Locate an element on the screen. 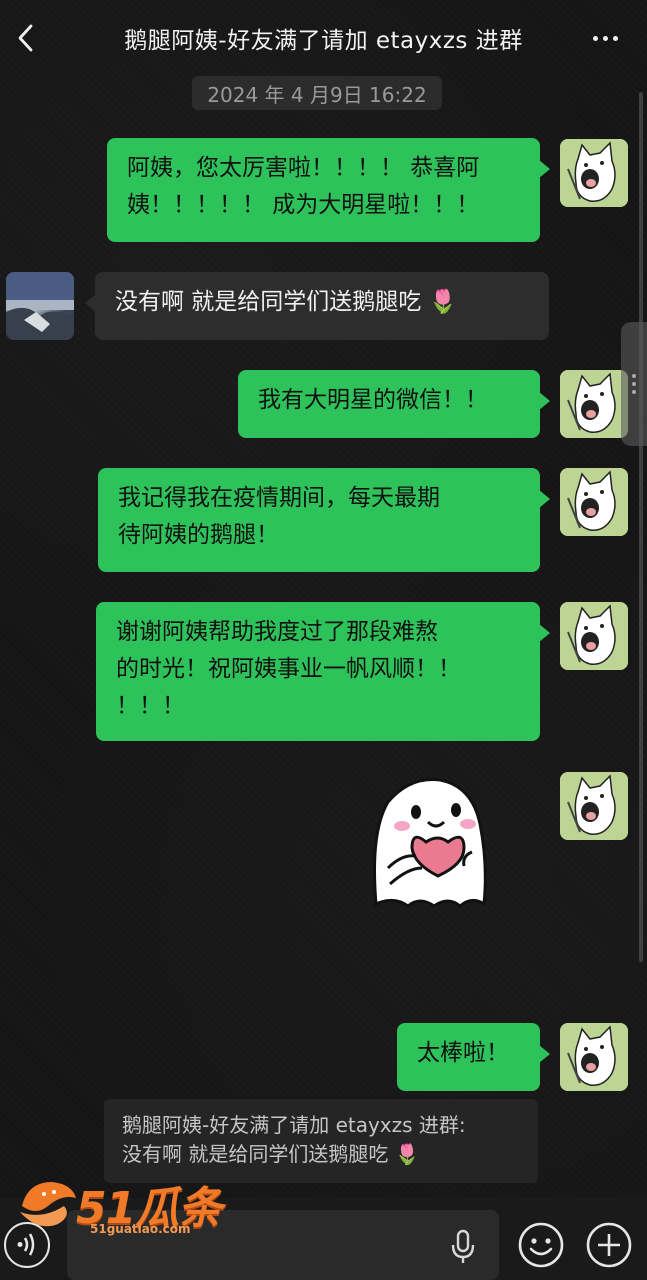 The image size is (647, 1280). message-bubble-sent: 太棒啦！ is located at coordinates (473, 1057).